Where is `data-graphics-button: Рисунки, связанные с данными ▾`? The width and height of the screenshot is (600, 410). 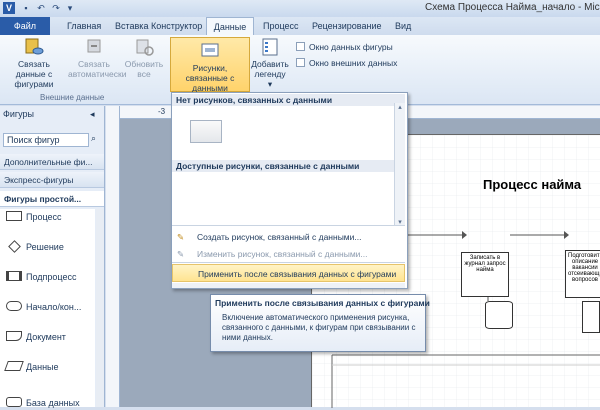
data-graphics-button: Рисунки, связанные с данными ▾ is located at coordinates (210, 70).